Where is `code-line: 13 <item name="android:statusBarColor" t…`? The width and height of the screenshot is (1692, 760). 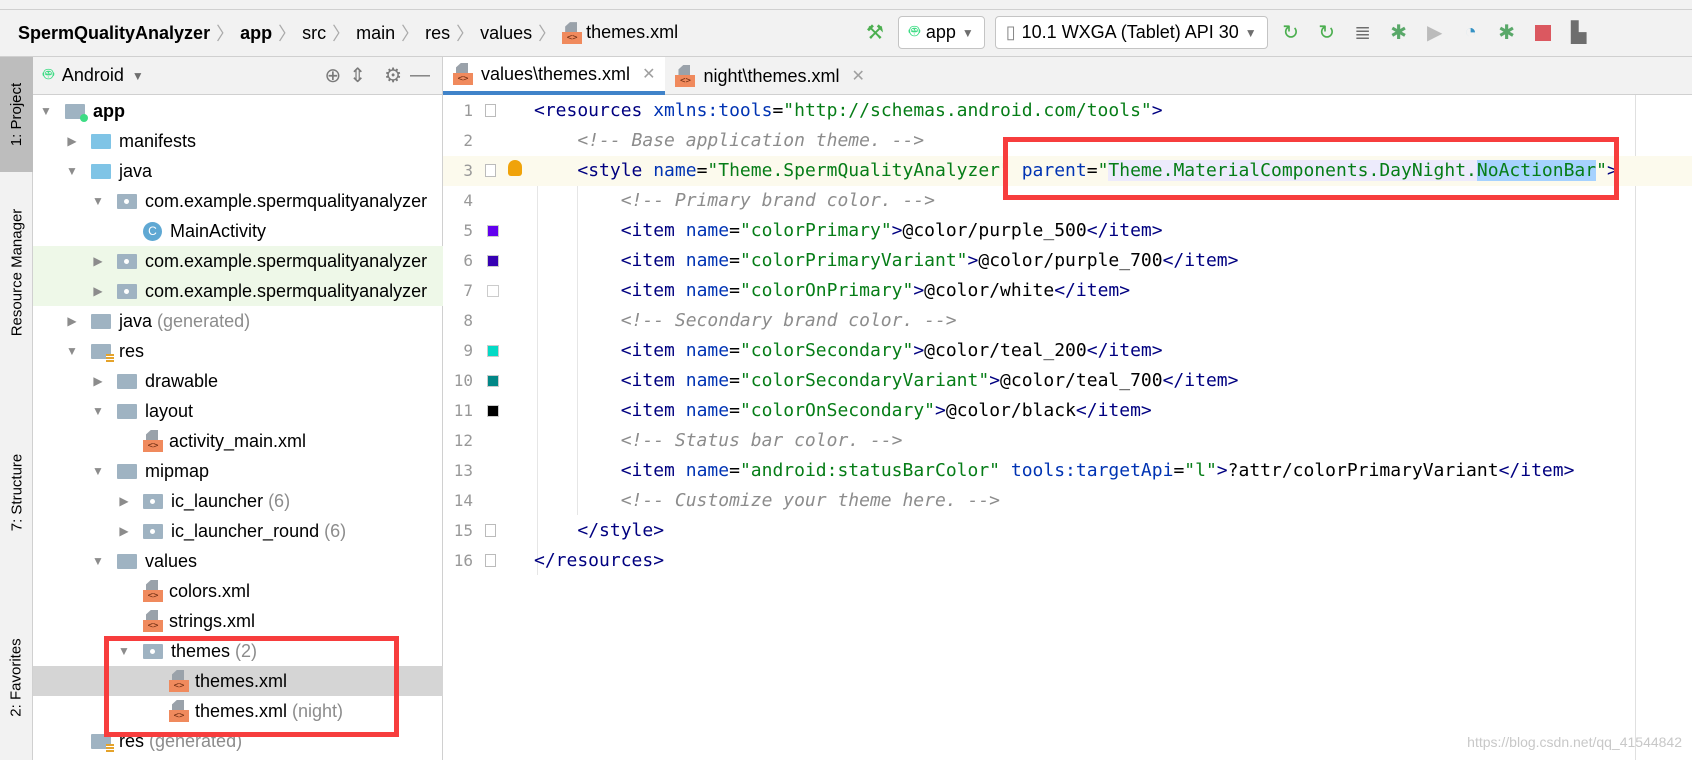 code-line: 13 <item name="android:statusBarColor" t… is located at coordinates (1067, 471).